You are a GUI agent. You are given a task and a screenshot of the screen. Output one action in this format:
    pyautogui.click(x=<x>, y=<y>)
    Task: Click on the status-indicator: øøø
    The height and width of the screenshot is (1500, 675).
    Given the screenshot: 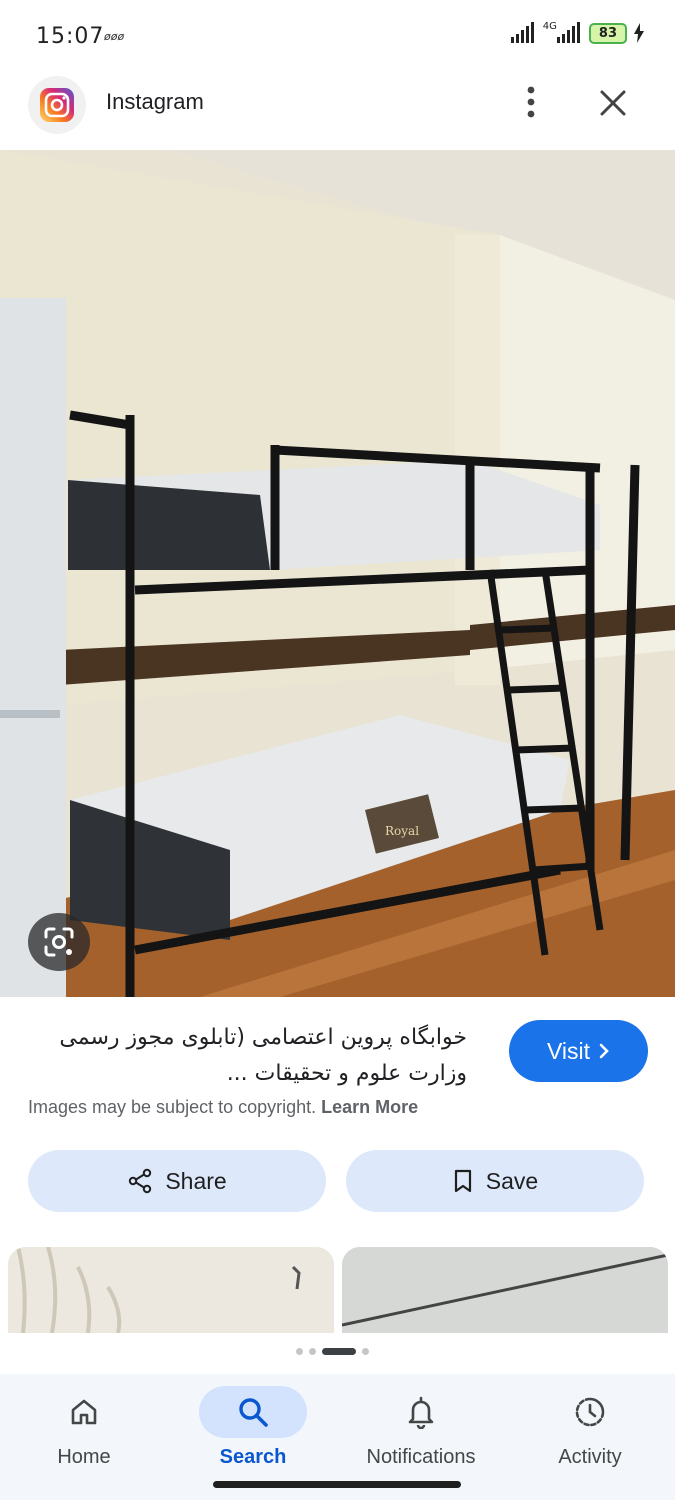 What is the action you would take?
    pyautogui.click(x=114, y=36)
    